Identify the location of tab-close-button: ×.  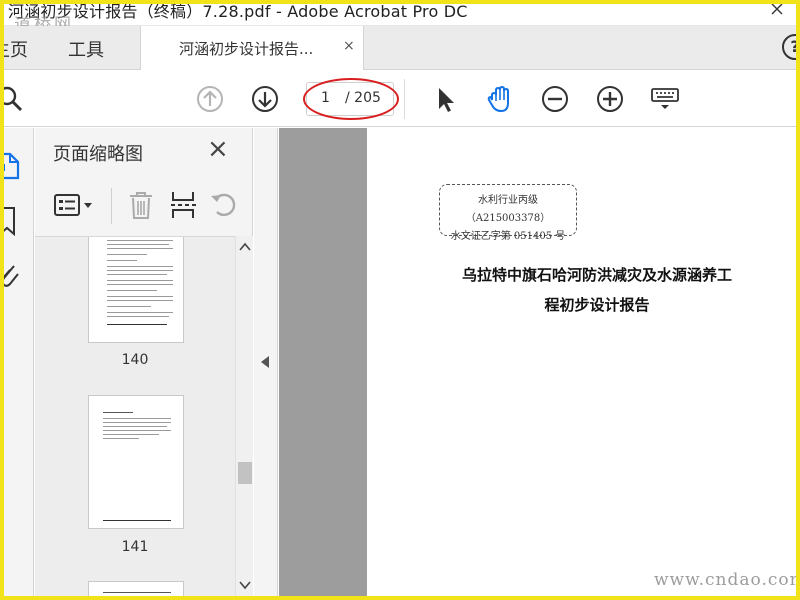
(349, 46).